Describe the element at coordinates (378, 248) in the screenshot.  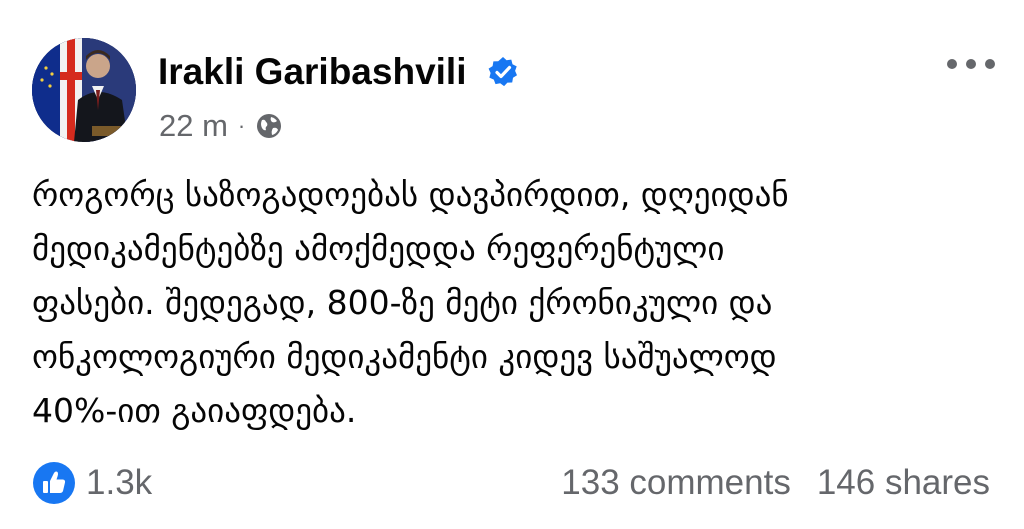
I see `post-text-line: მედიკამენტებზე ამოქმედდა რეფერენტული` at that location.